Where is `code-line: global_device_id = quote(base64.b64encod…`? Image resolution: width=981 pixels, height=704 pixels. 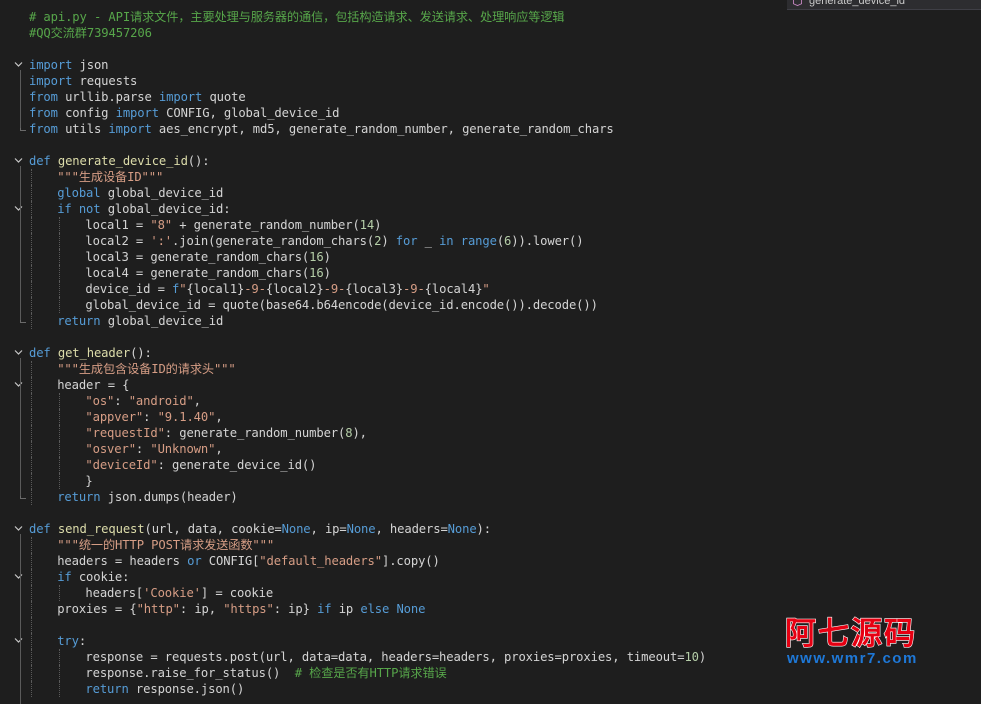 code-line: global_device_id = quote(base64.b64encod… is located at coordinates (490, 305).